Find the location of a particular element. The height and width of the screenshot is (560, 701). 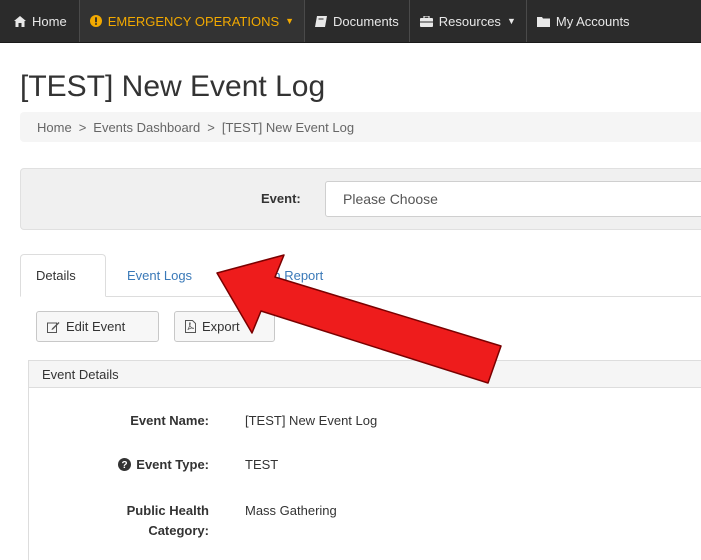

public-health-category-label-line2: Category: is located at coordinates (178, 530).